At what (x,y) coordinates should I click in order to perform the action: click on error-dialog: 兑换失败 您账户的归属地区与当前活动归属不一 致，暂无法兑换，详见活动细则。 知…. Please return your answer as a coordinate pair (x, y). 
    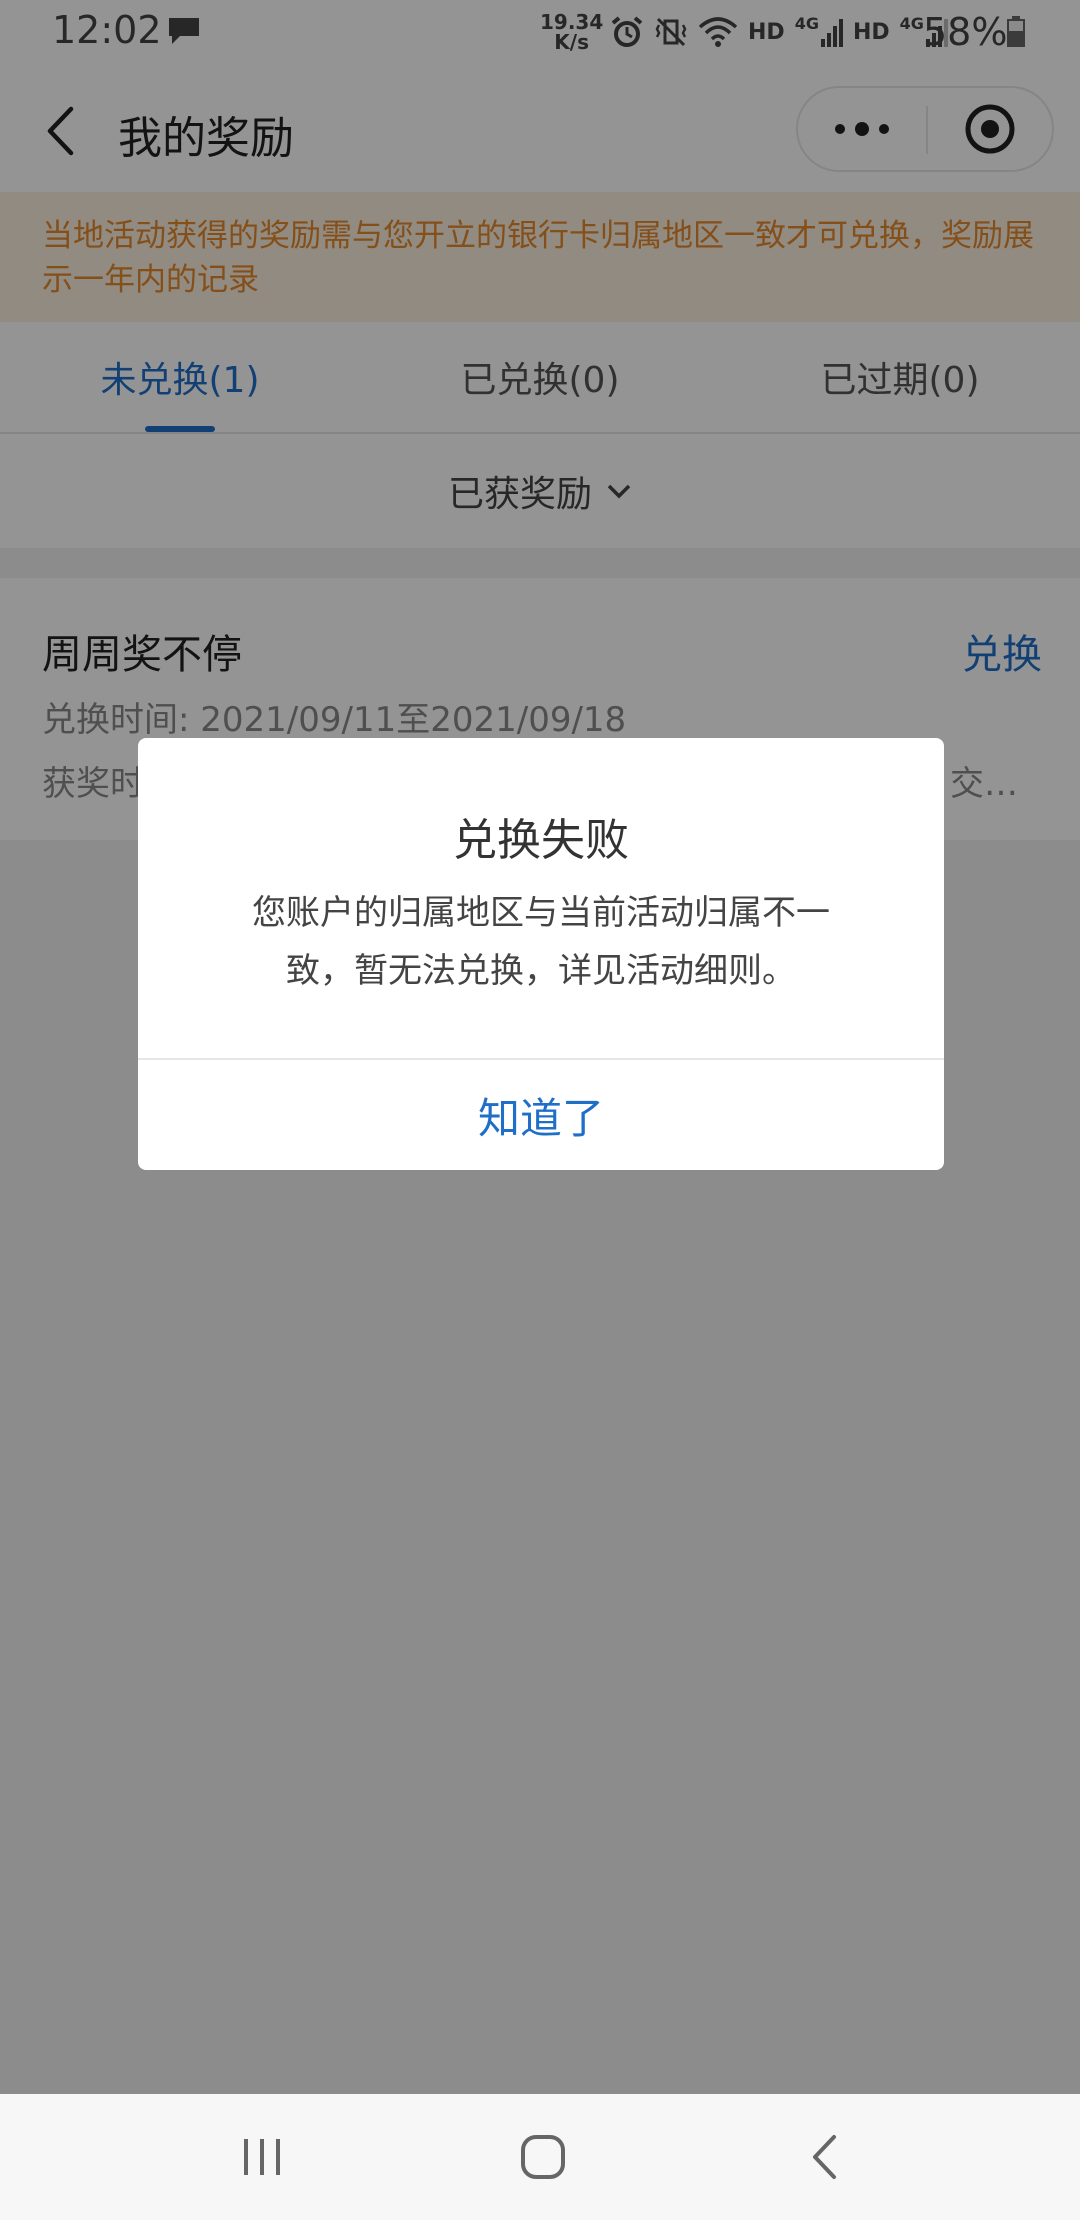
    Looking at the image, I should click on (541, 954).